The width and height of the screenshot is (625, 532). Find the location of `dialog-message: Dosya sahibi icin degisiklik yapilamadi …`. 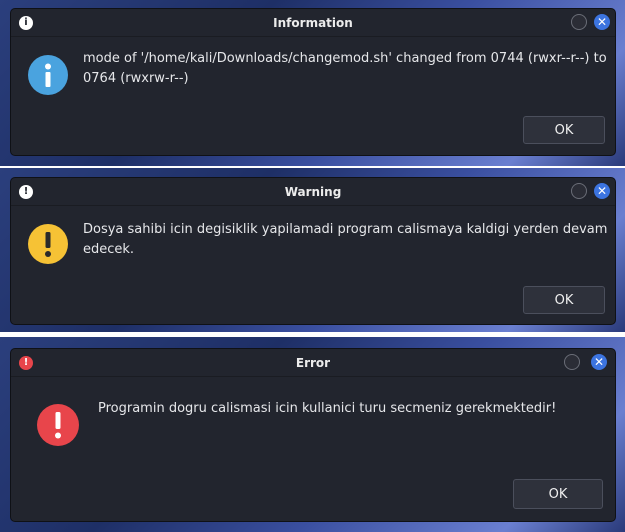

dialog-message: Dosya sahibi icin degisiklik yapilamadi … is located at coordinates (345, 239).